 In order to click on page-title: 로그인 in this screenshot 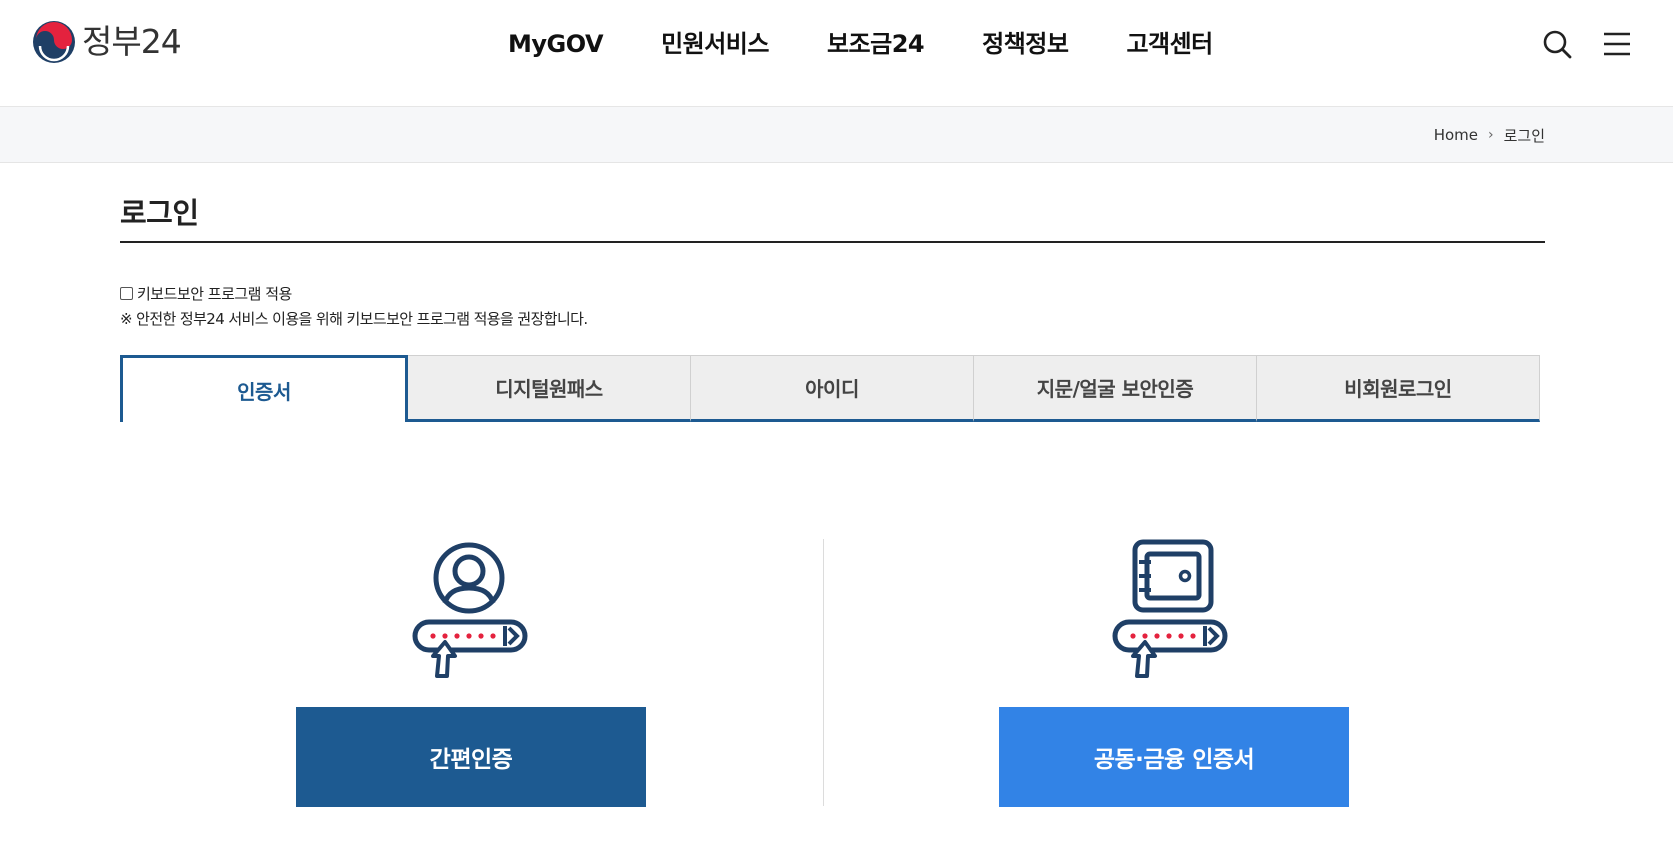, I will do `click(159, 213)`.